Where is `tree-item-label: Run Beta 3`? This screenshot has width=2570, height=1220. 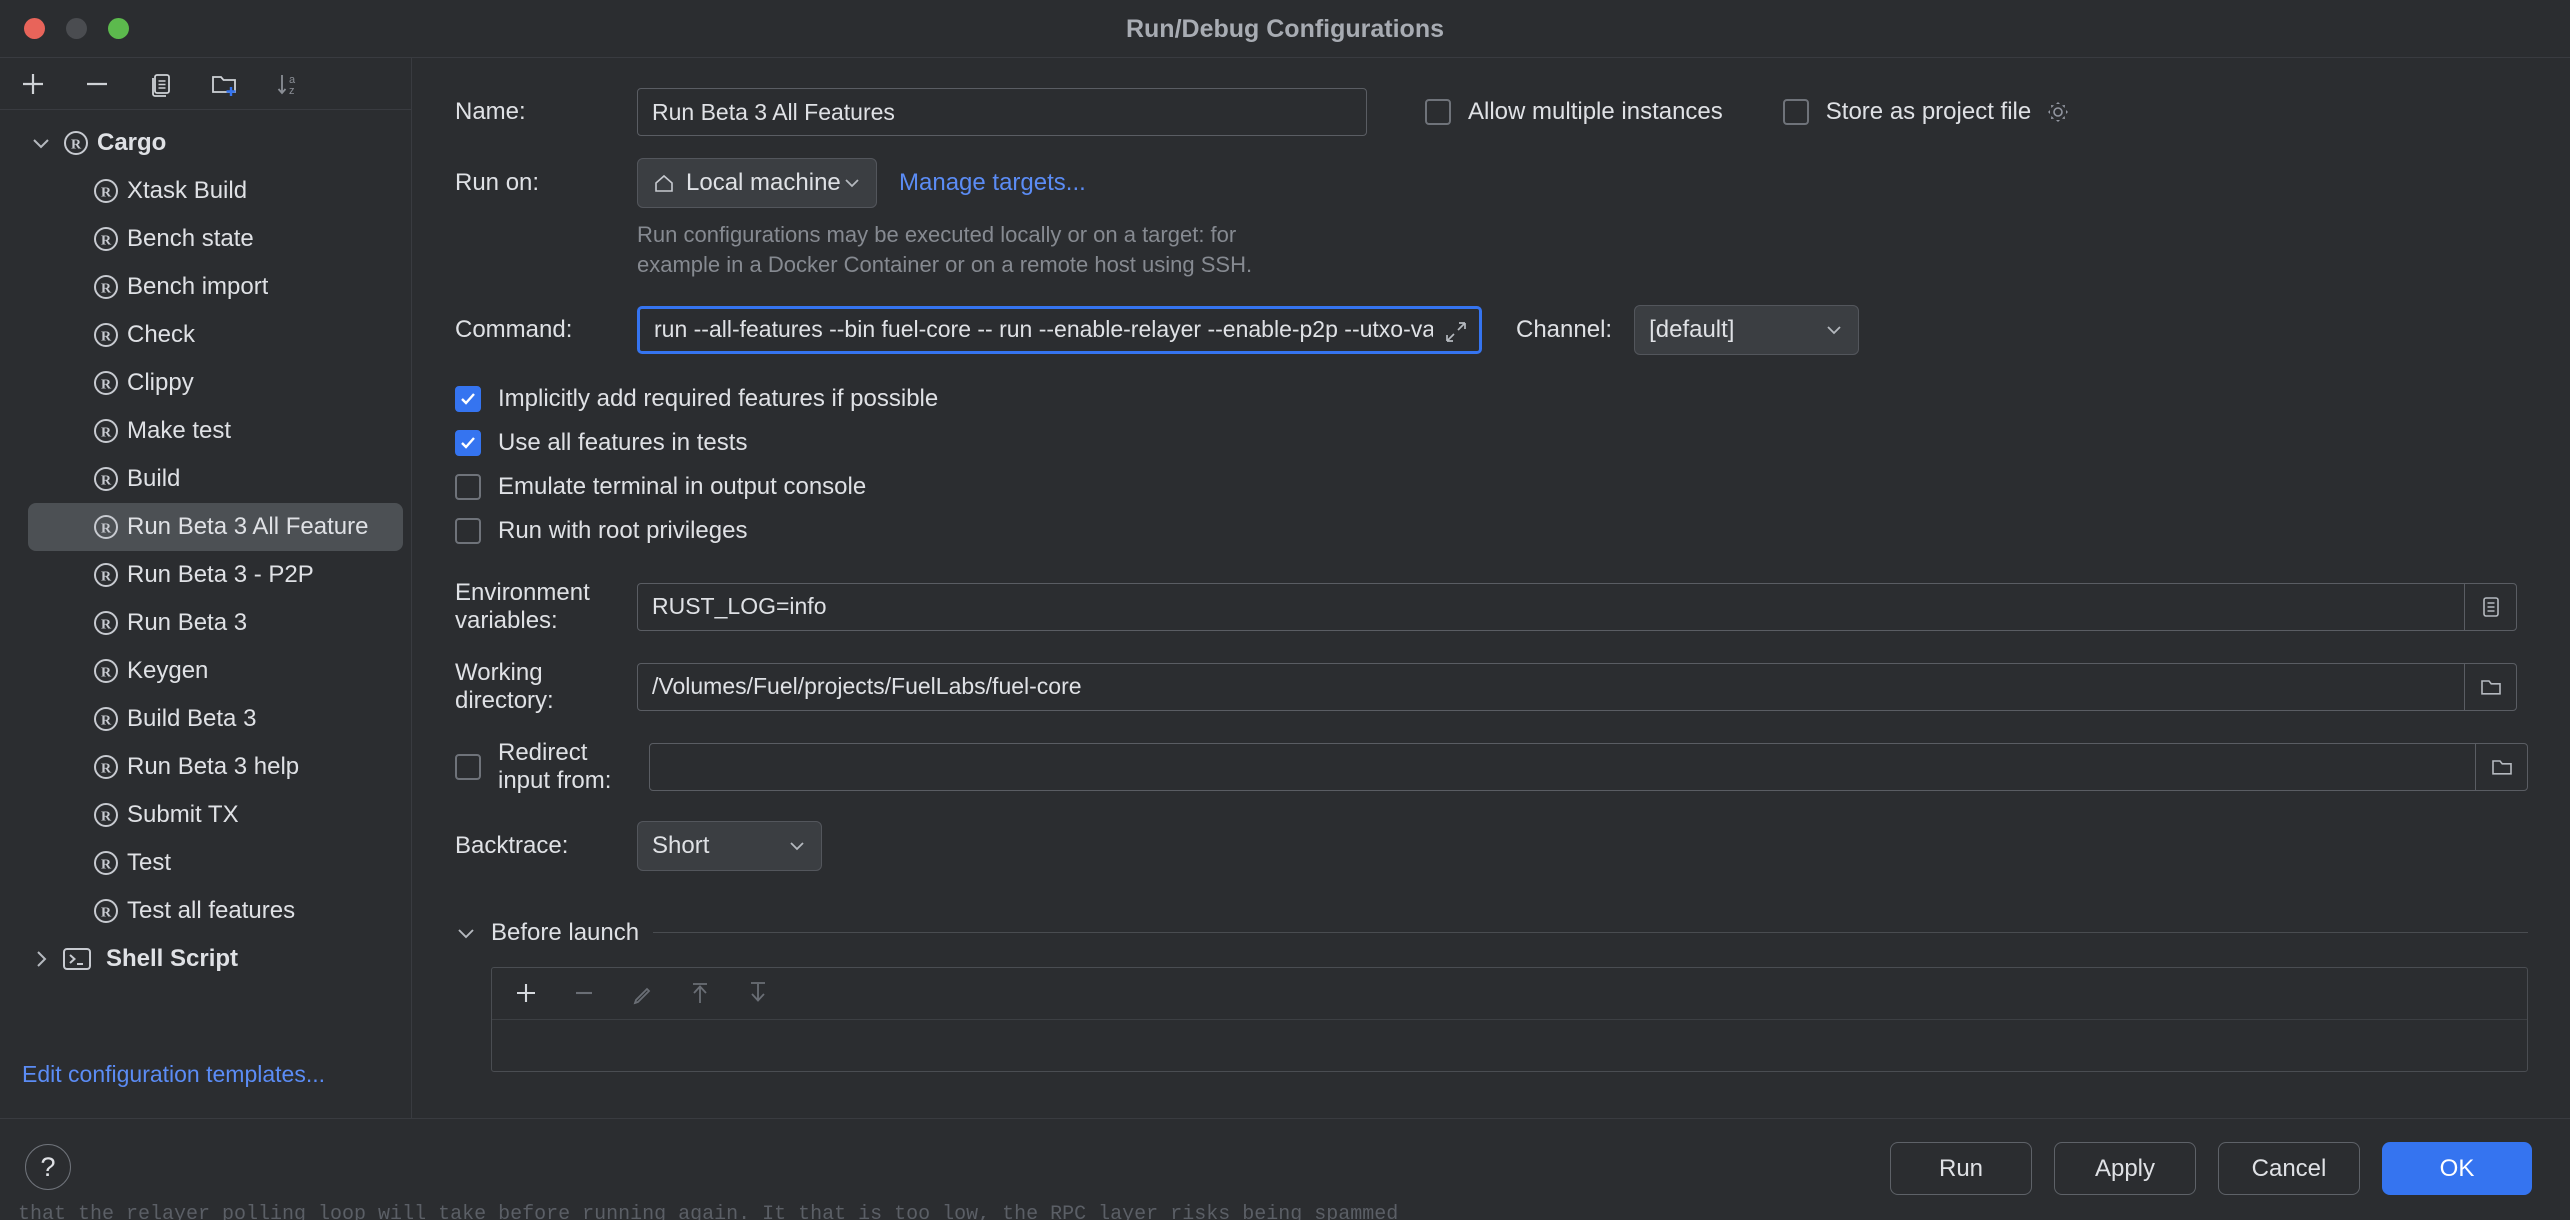
tree-item-label: Run Beta 3 is located at coordinates (187, 622).